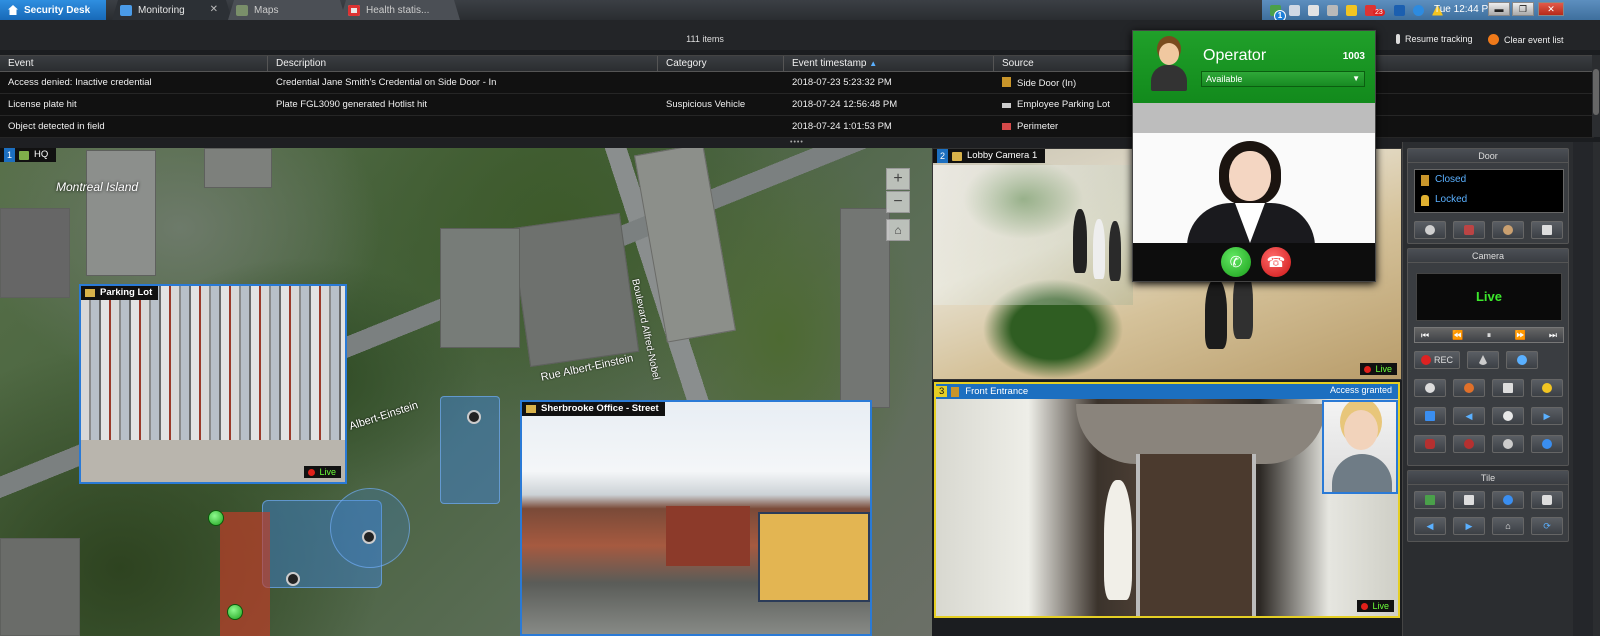  I want to click on tile-title: Lobby Camera 1, so click(1002, 155).